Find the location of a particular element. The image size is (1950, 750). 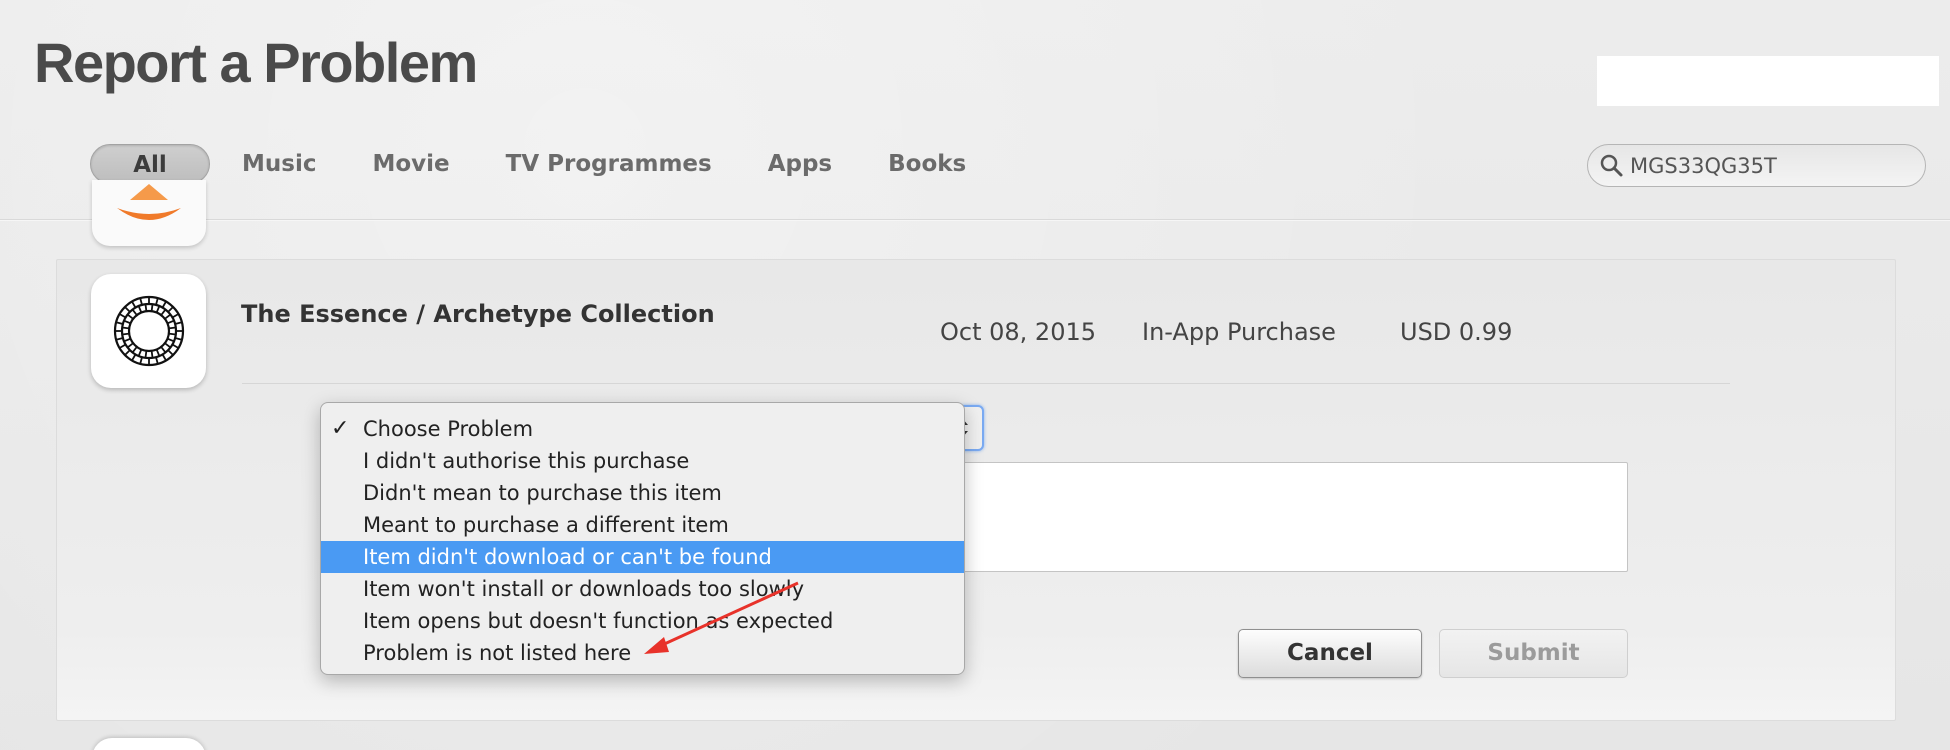

previous-item-icon is located at coordinates (149, 213).